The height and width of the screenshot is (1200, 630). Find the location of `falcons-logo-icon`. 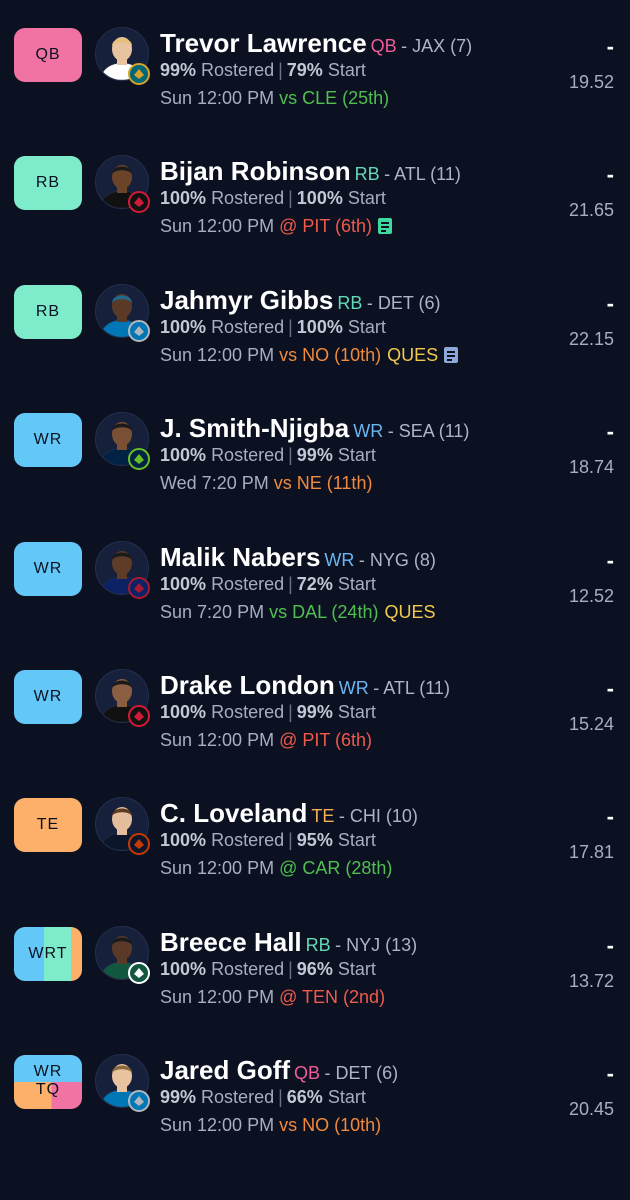

falcons-logo-icon is located at coordinates (139, 202).